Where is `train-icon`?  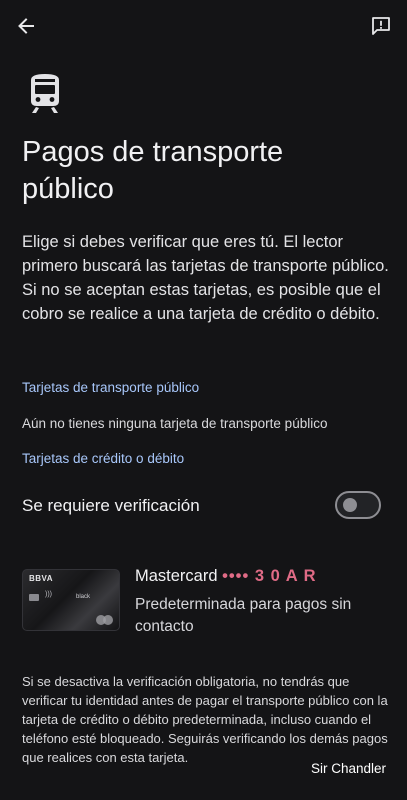 train-icon is located at coordinates (45, 93).